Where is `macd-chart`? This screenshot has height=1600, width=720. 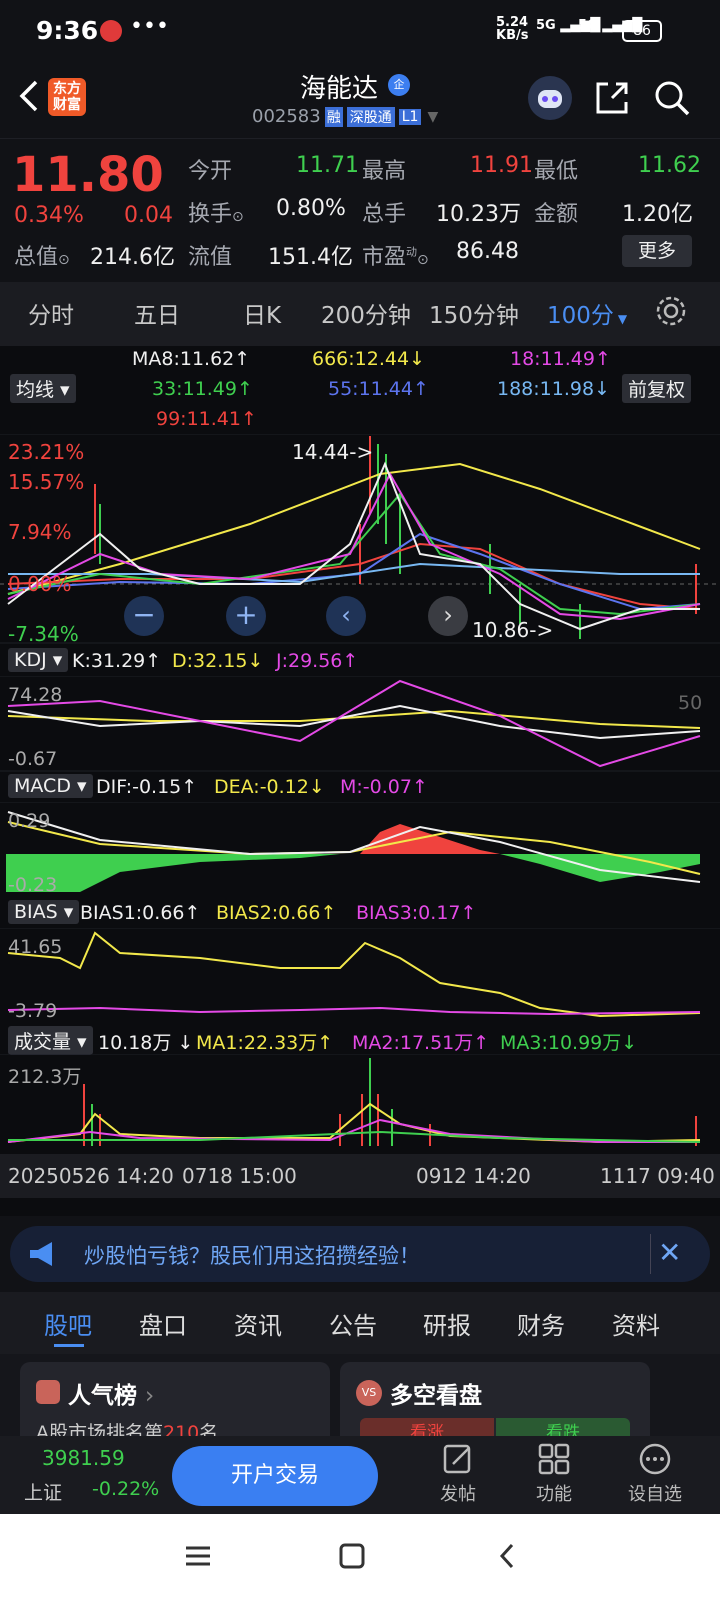
macd-chart is located at coordinates (360, 847).